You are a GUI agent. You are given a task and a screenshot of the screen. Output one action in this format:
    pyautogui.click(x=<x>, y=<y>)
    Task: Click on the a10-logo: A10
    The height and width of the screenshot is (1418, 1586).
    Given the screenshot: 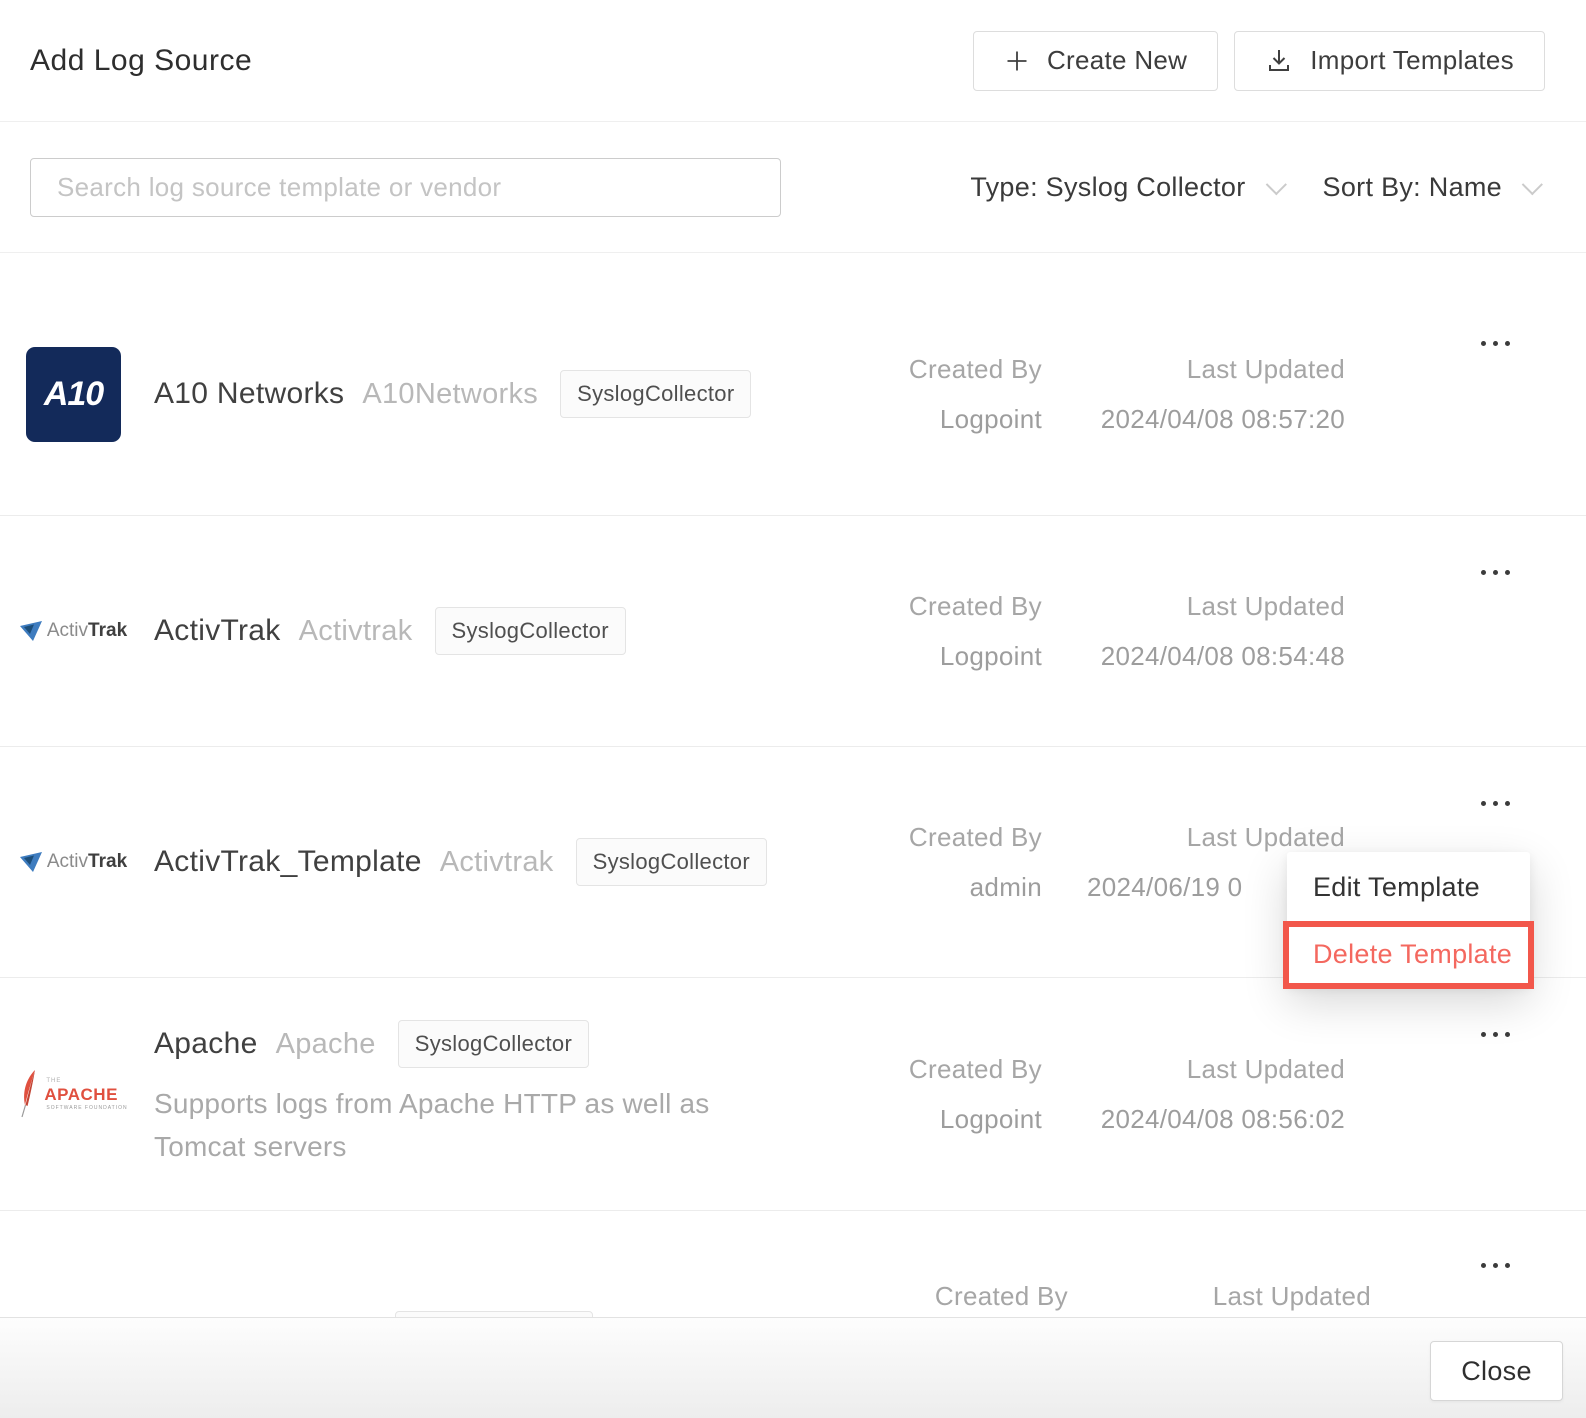 What is the action you would take?
    pyautogui.click(x=73, y=394)
    